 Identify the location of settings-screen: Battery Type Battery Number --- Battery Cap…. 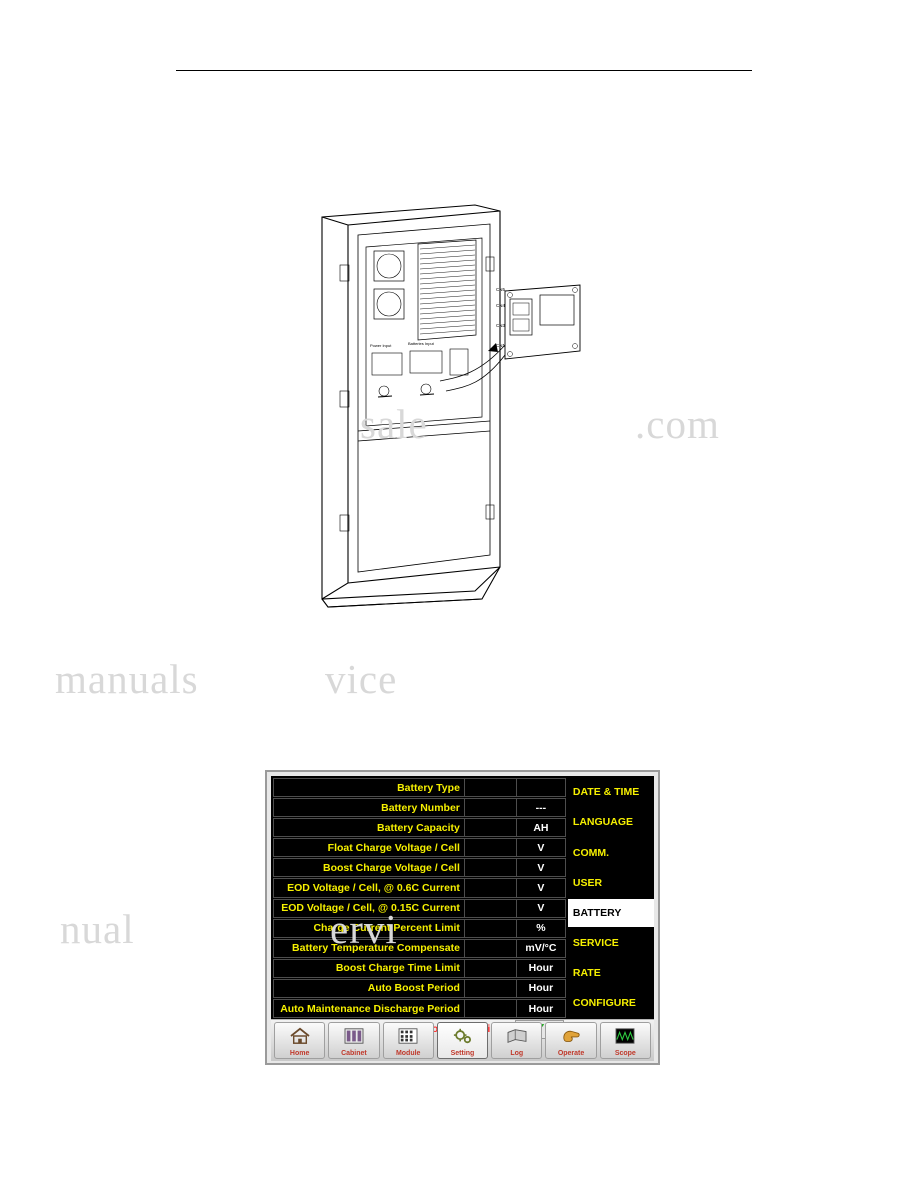
(419, 907).